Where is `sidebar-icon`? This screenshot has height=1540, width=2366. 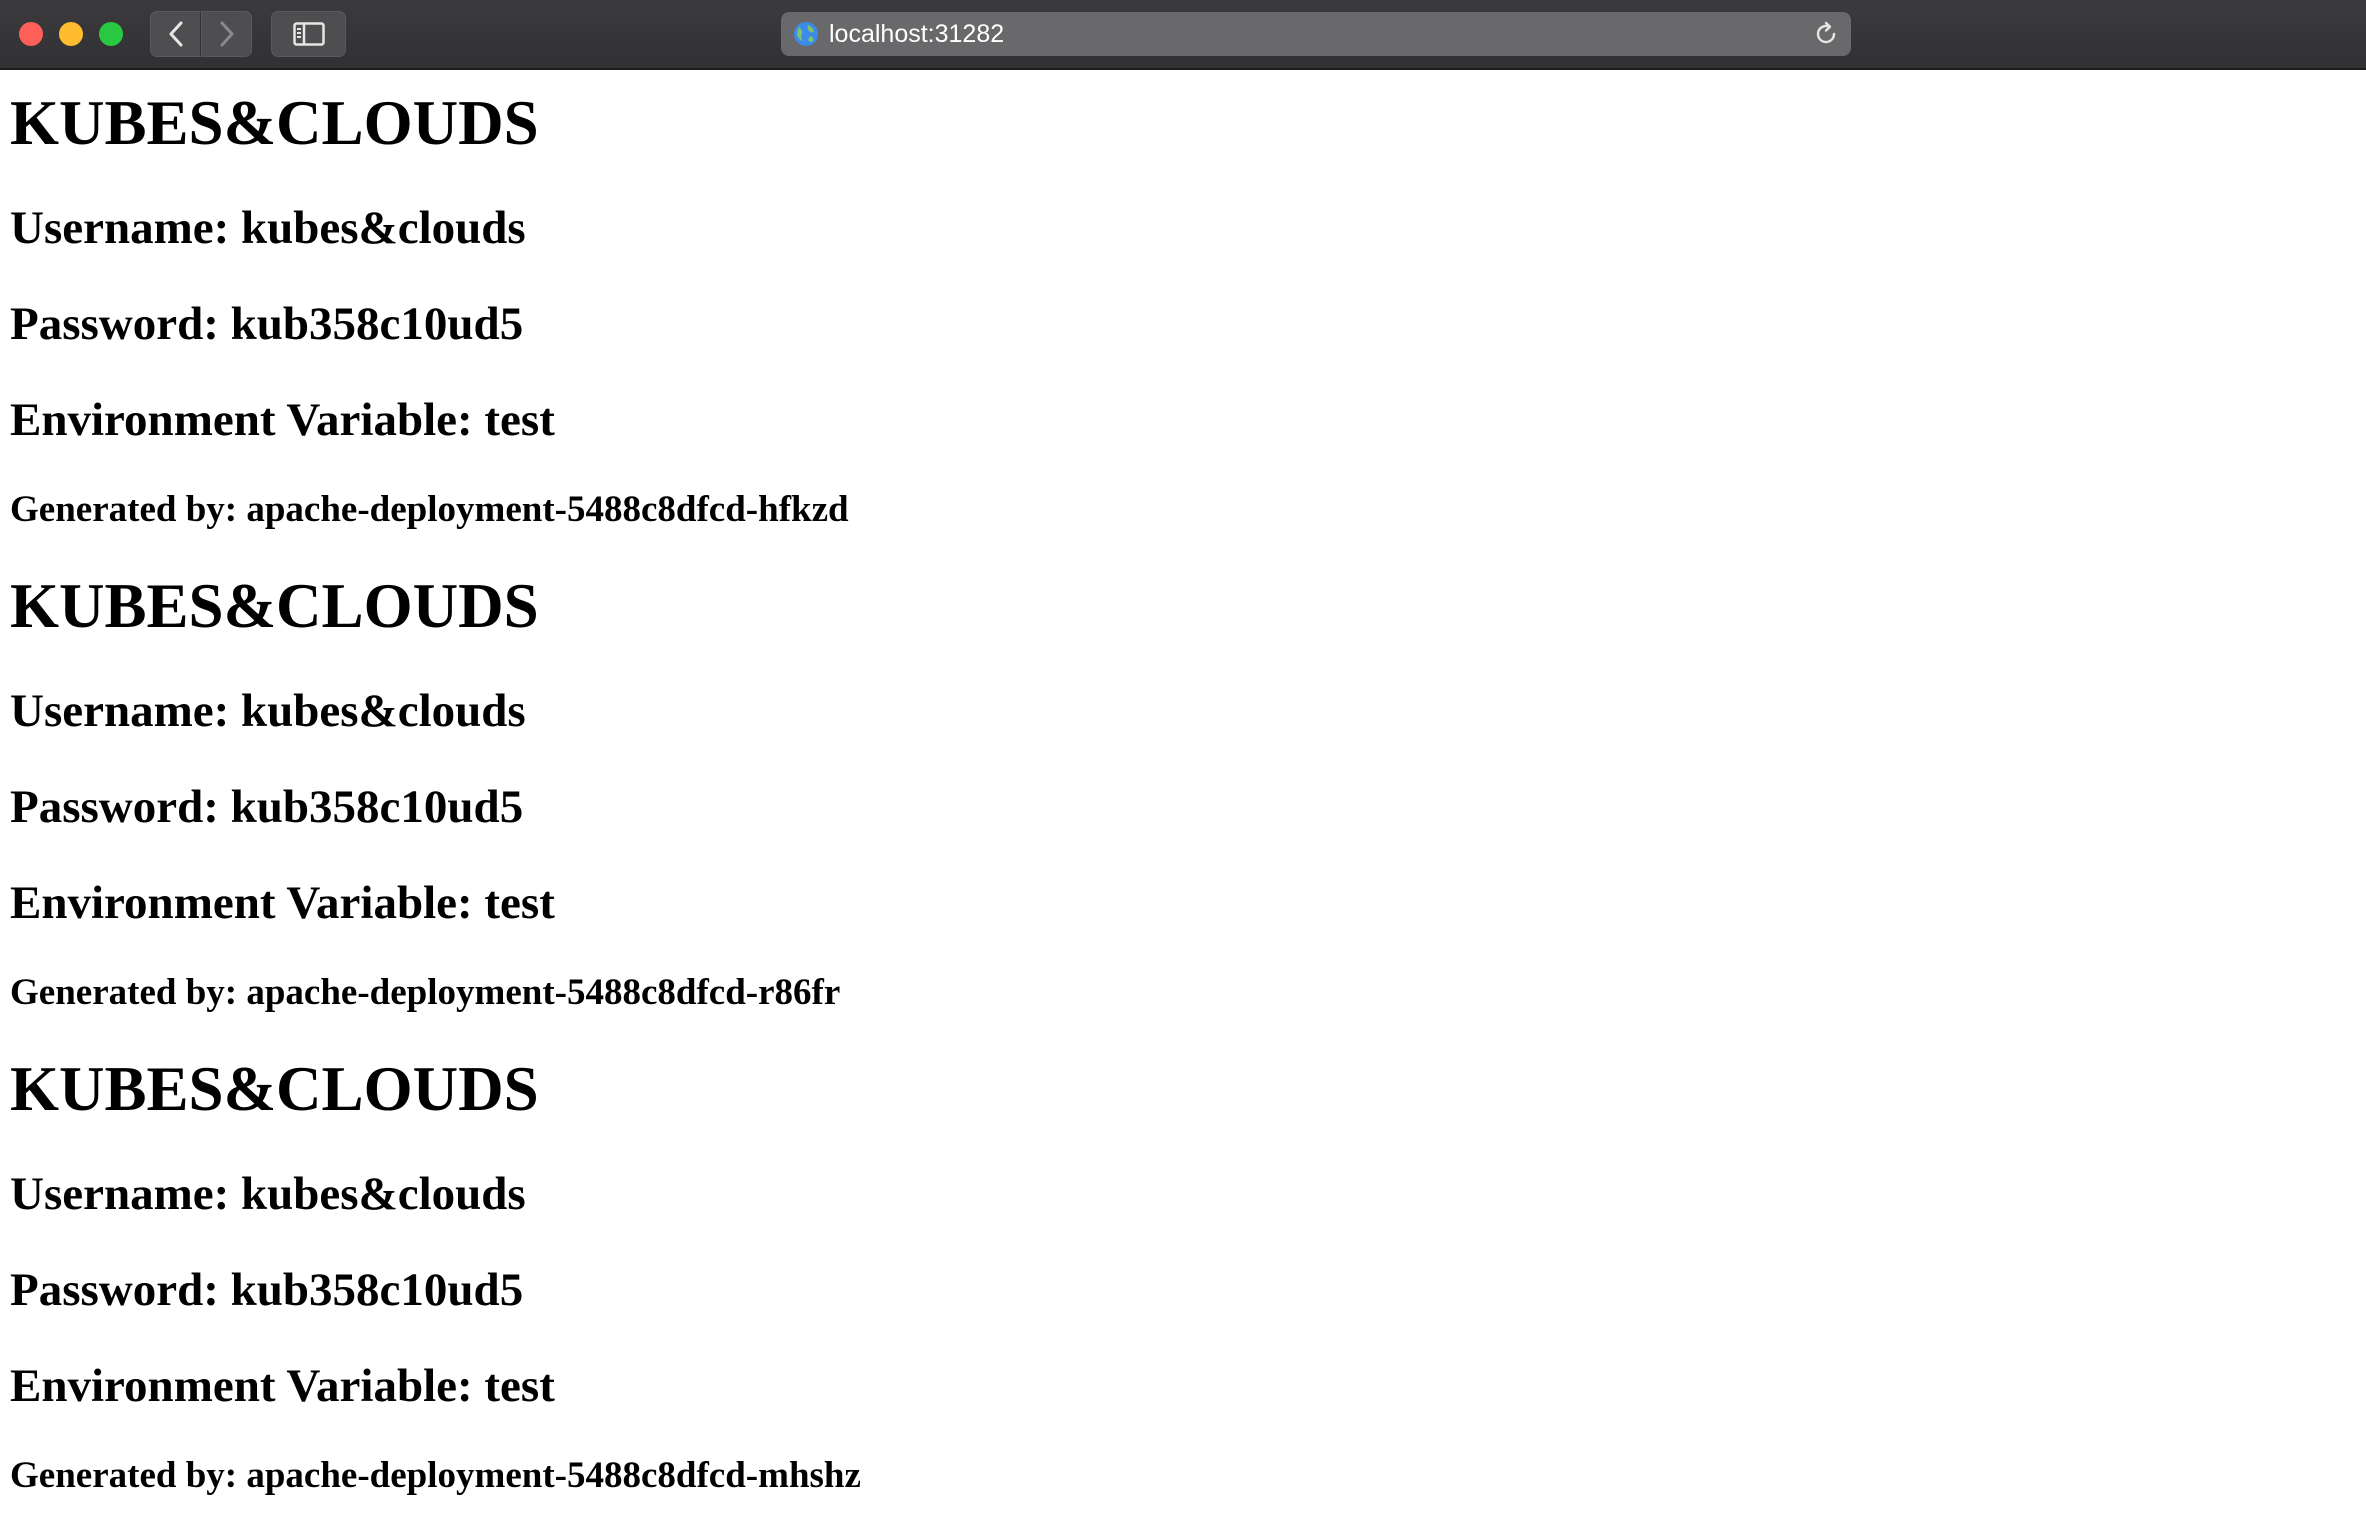
sidebar-icon is located at coordinates (308, 34).